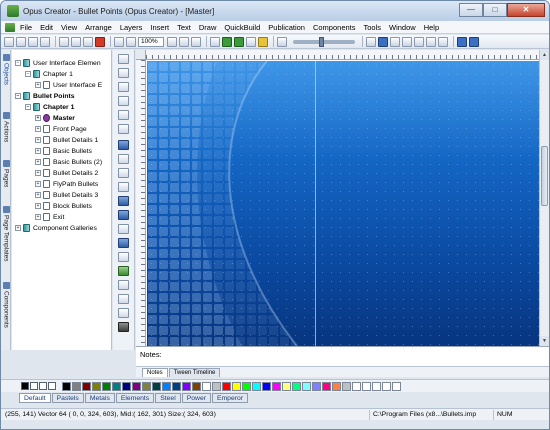 The height and width of the screenshot is (430, 550). Describe the element at coordinates (25, 386) in the screenshot. I see `fill-color-icon` at that location.